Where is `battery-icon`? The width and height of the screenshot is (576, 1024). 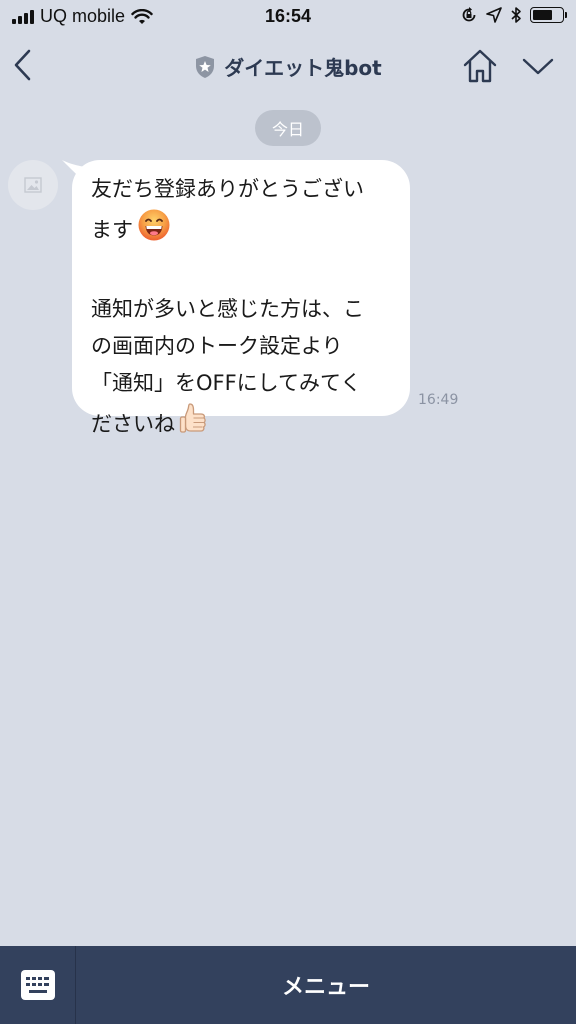 battery-icon is located at coordinates (548, 15).